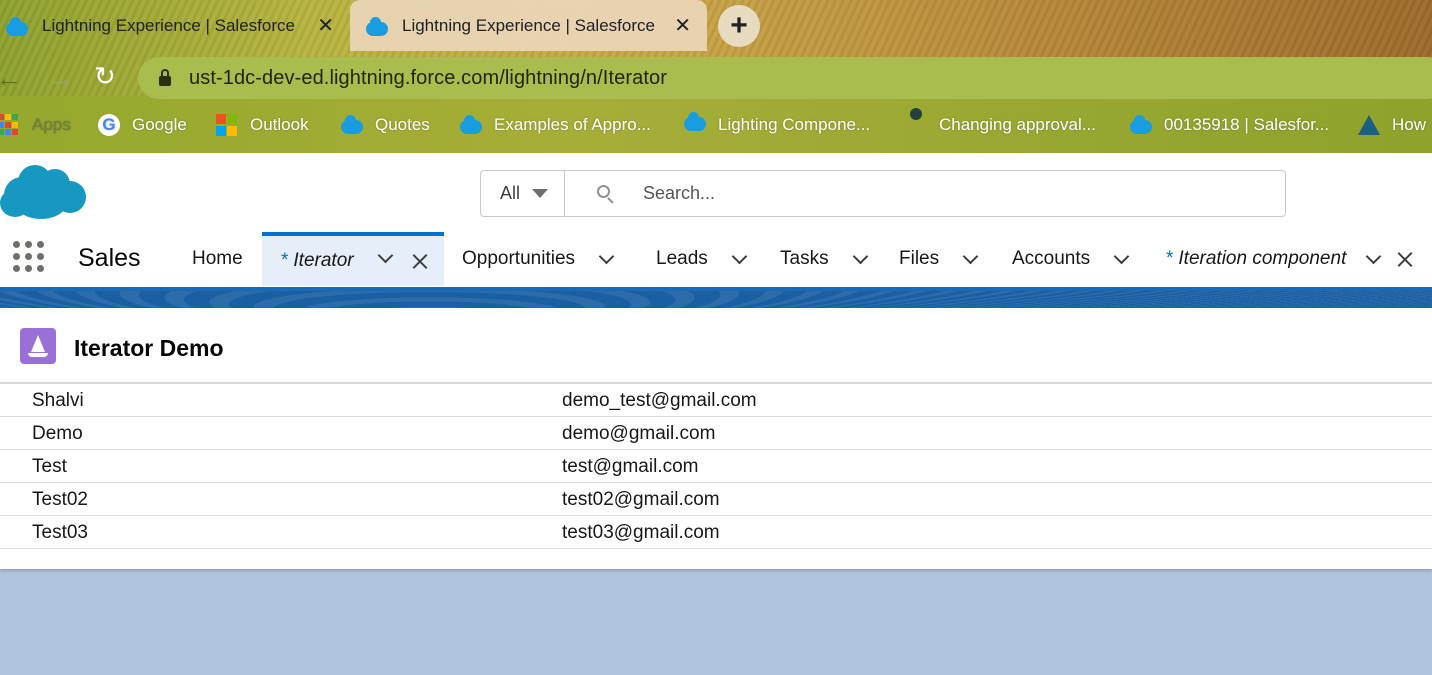  What do you see at coordinates (804, 258) in the screenshot?
I see `tab-label: Tasks` at bounding box center [804, 258].